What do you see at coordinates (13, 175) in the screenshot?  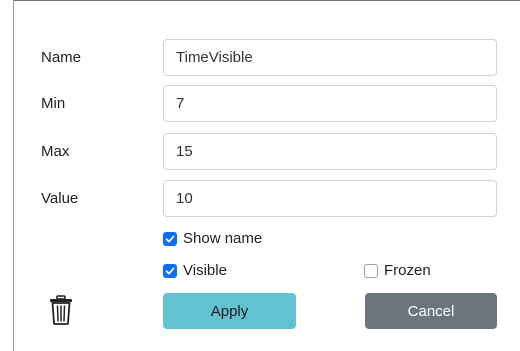 I see `dialog-left-border` at bounding box center [13, 175].